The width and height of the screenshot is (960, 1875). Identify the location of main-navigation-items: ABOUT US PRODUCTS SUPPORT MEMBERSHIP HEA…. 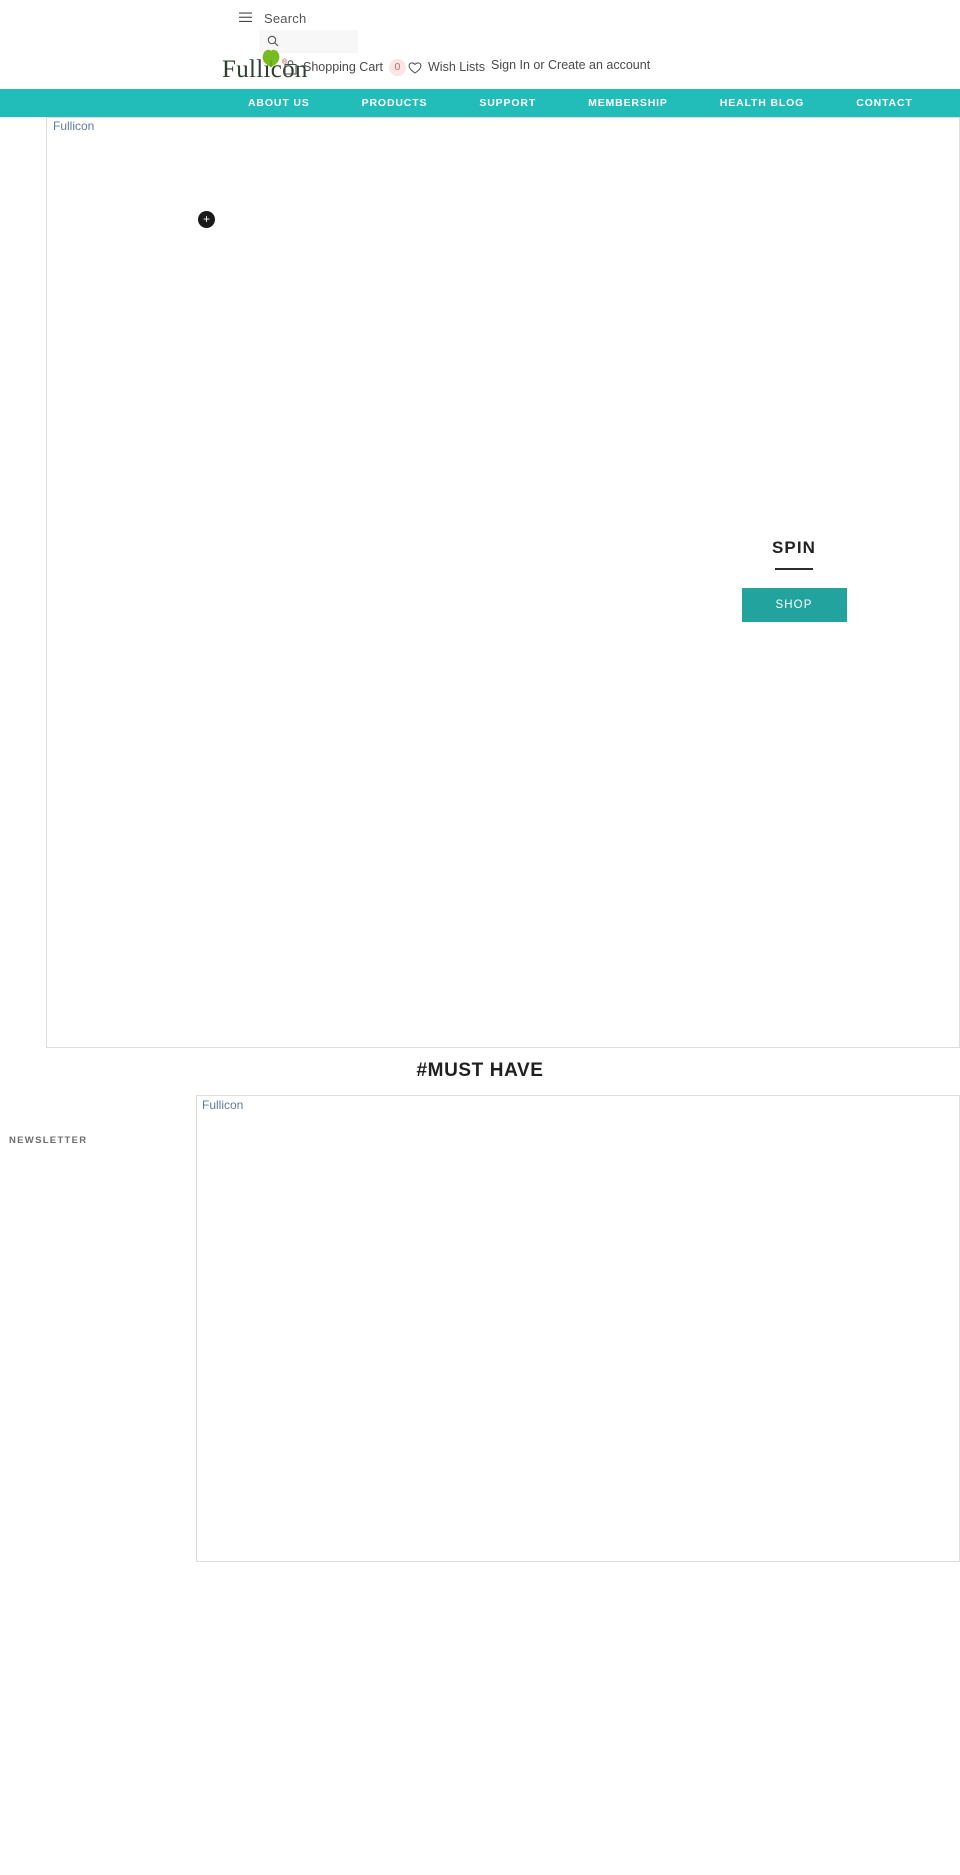
(580, 103).